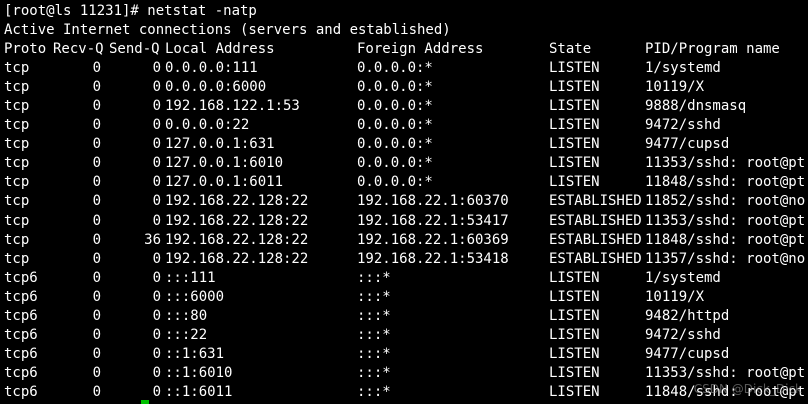 The height and width of the screenshot is (404, 808). What do you see at coordinates (220, 49) in the screenshot?
I see `header-local-address: Local Address` at bounding box center [220, 49].